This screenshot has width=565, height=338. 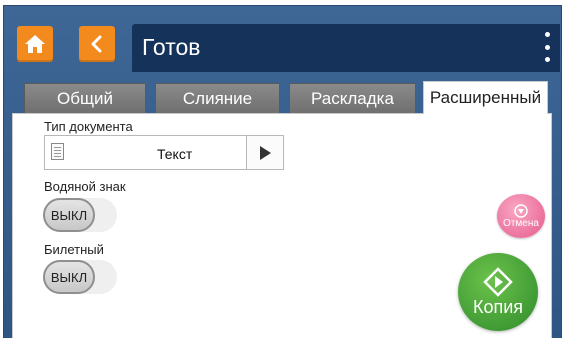 I want to click on doc-type-value: Текст, so click(x=175, y=154).